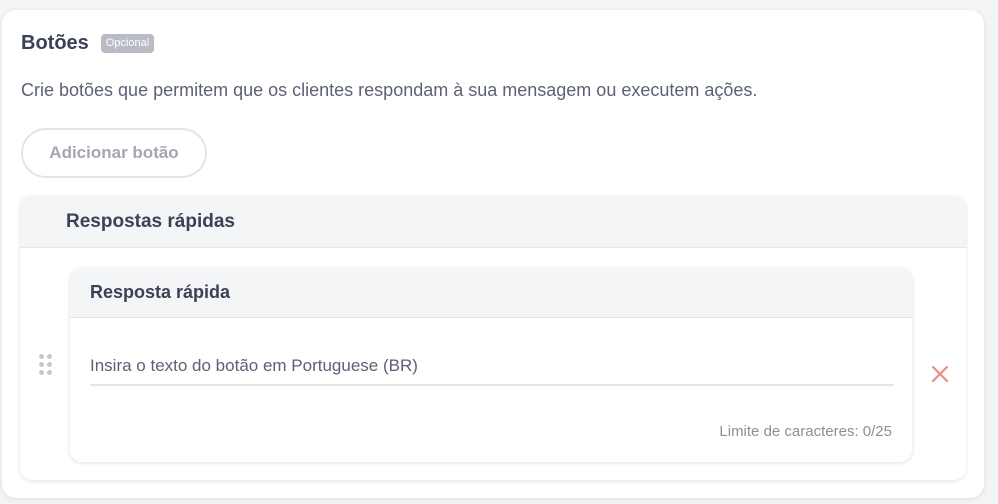  I want to click on add-button-button: Adicionar botão, so click(114, 153).